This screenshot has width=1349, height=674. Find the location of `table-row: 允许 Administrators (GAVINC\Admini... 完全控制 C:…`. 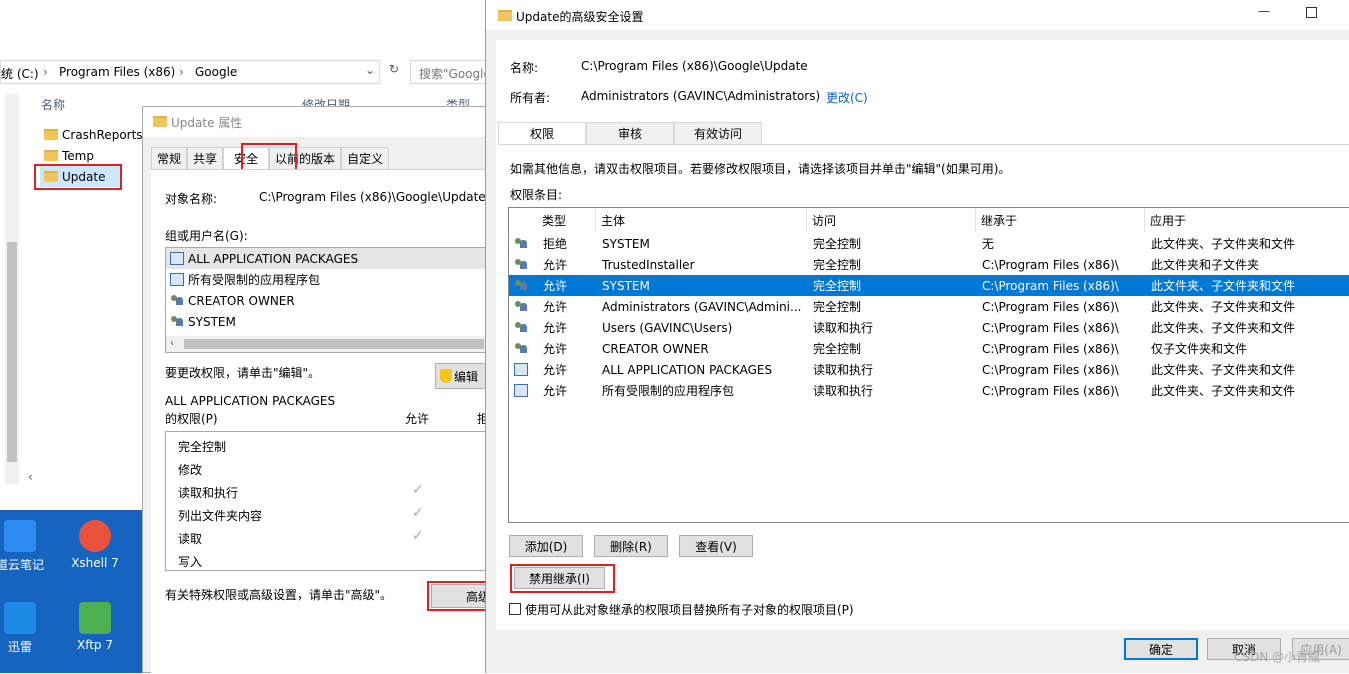

table-row: 允许 Administrators (GAVINC\Admini... 完全控制 C:… is located at coordinates (929, 306).